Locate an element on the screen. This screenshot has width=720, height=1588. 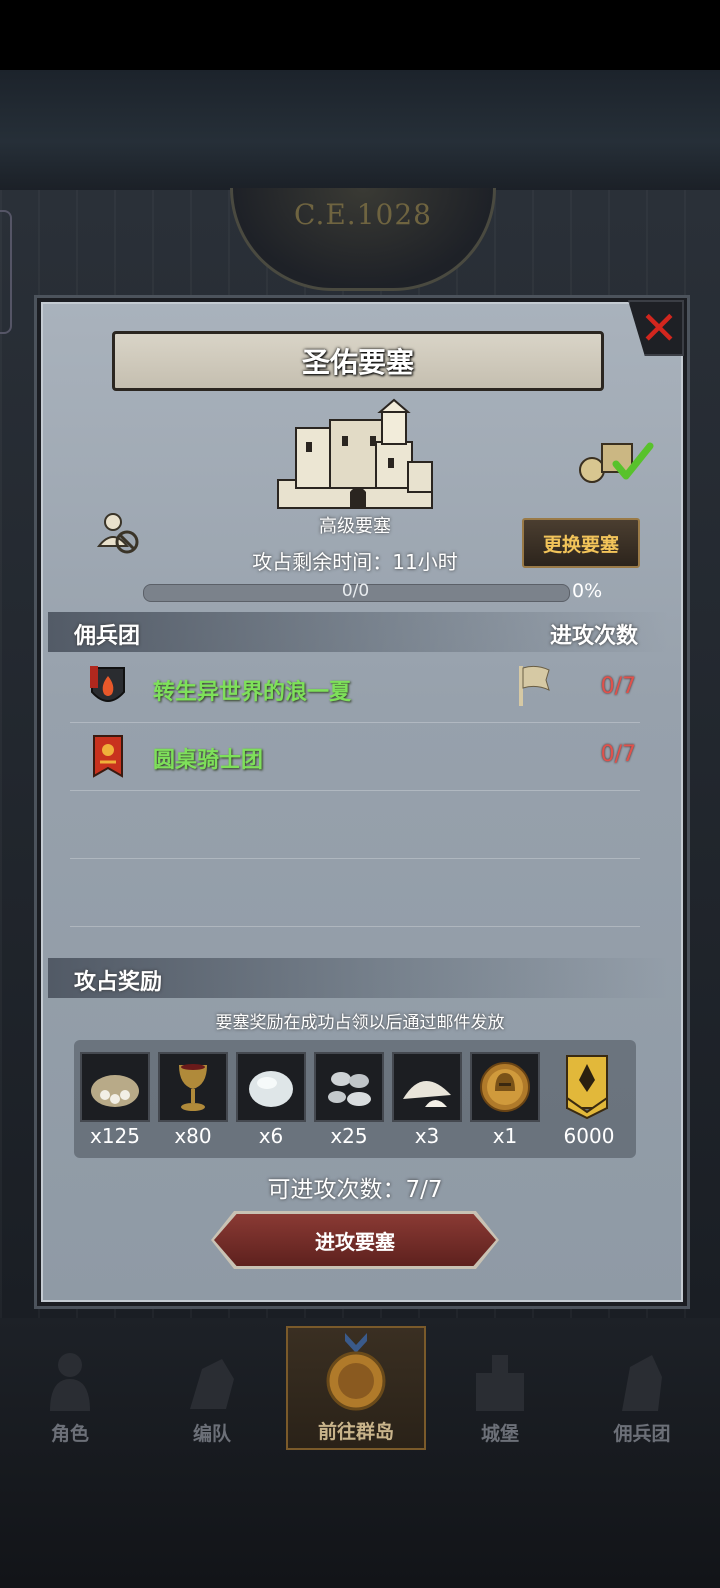
fortress-type: 高级要塞 is located at coordinates (355, 526).